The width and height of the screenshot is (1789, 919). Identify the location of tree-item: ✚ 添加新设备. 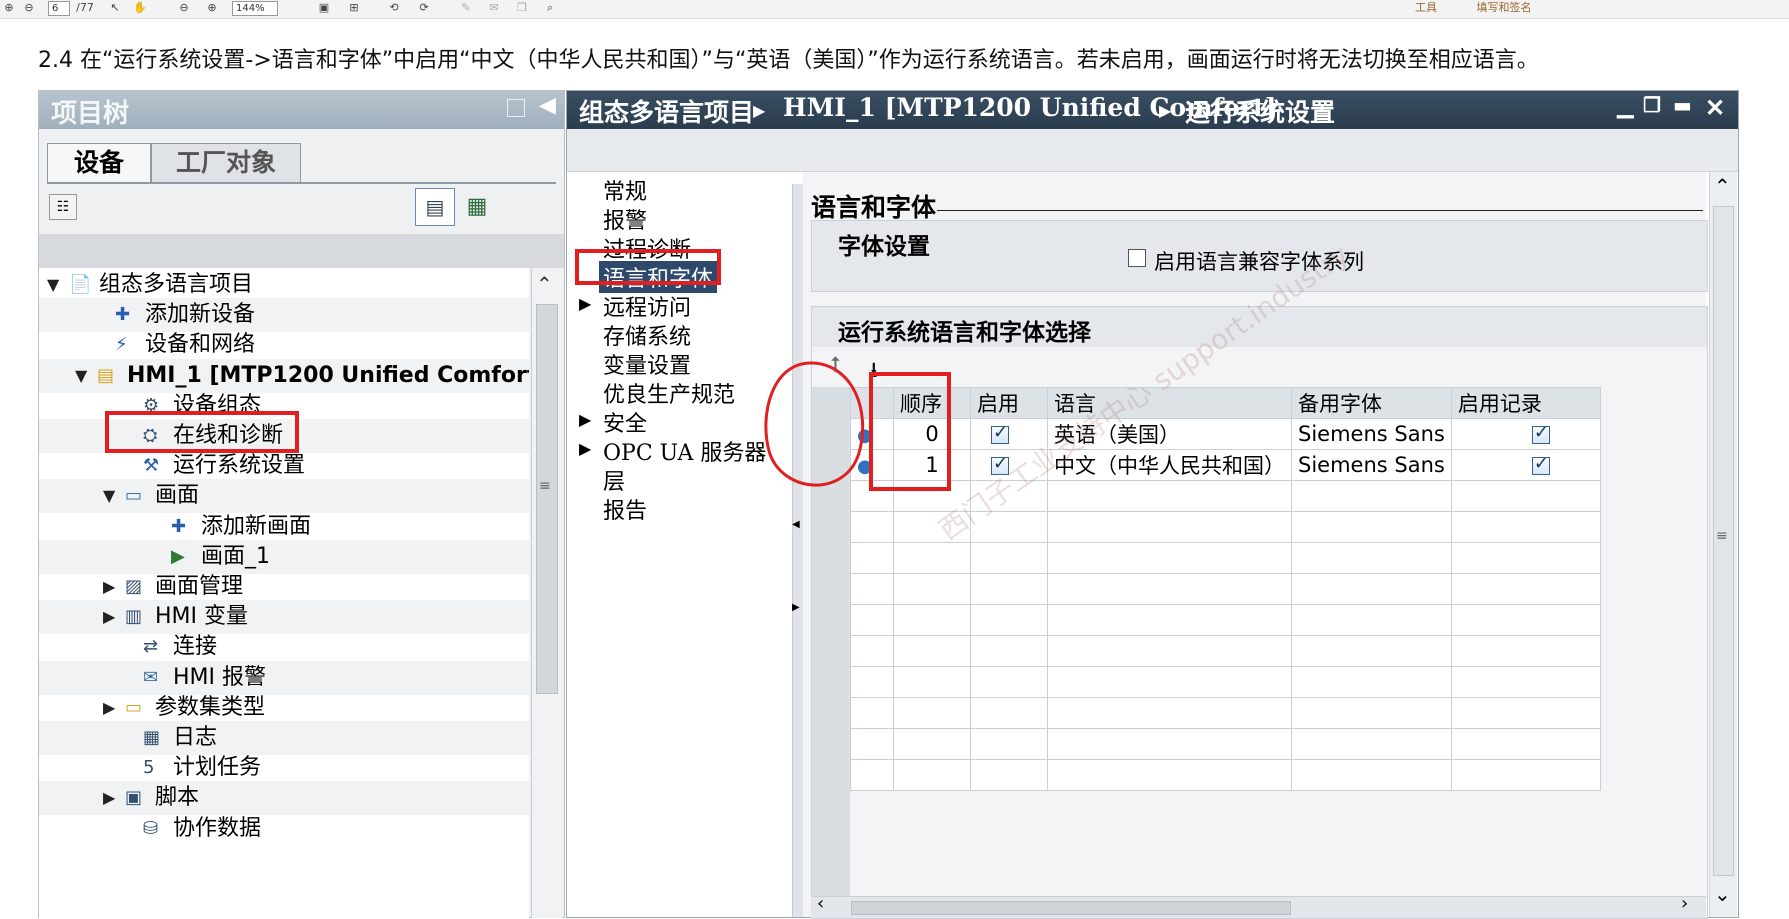
(284, 315).